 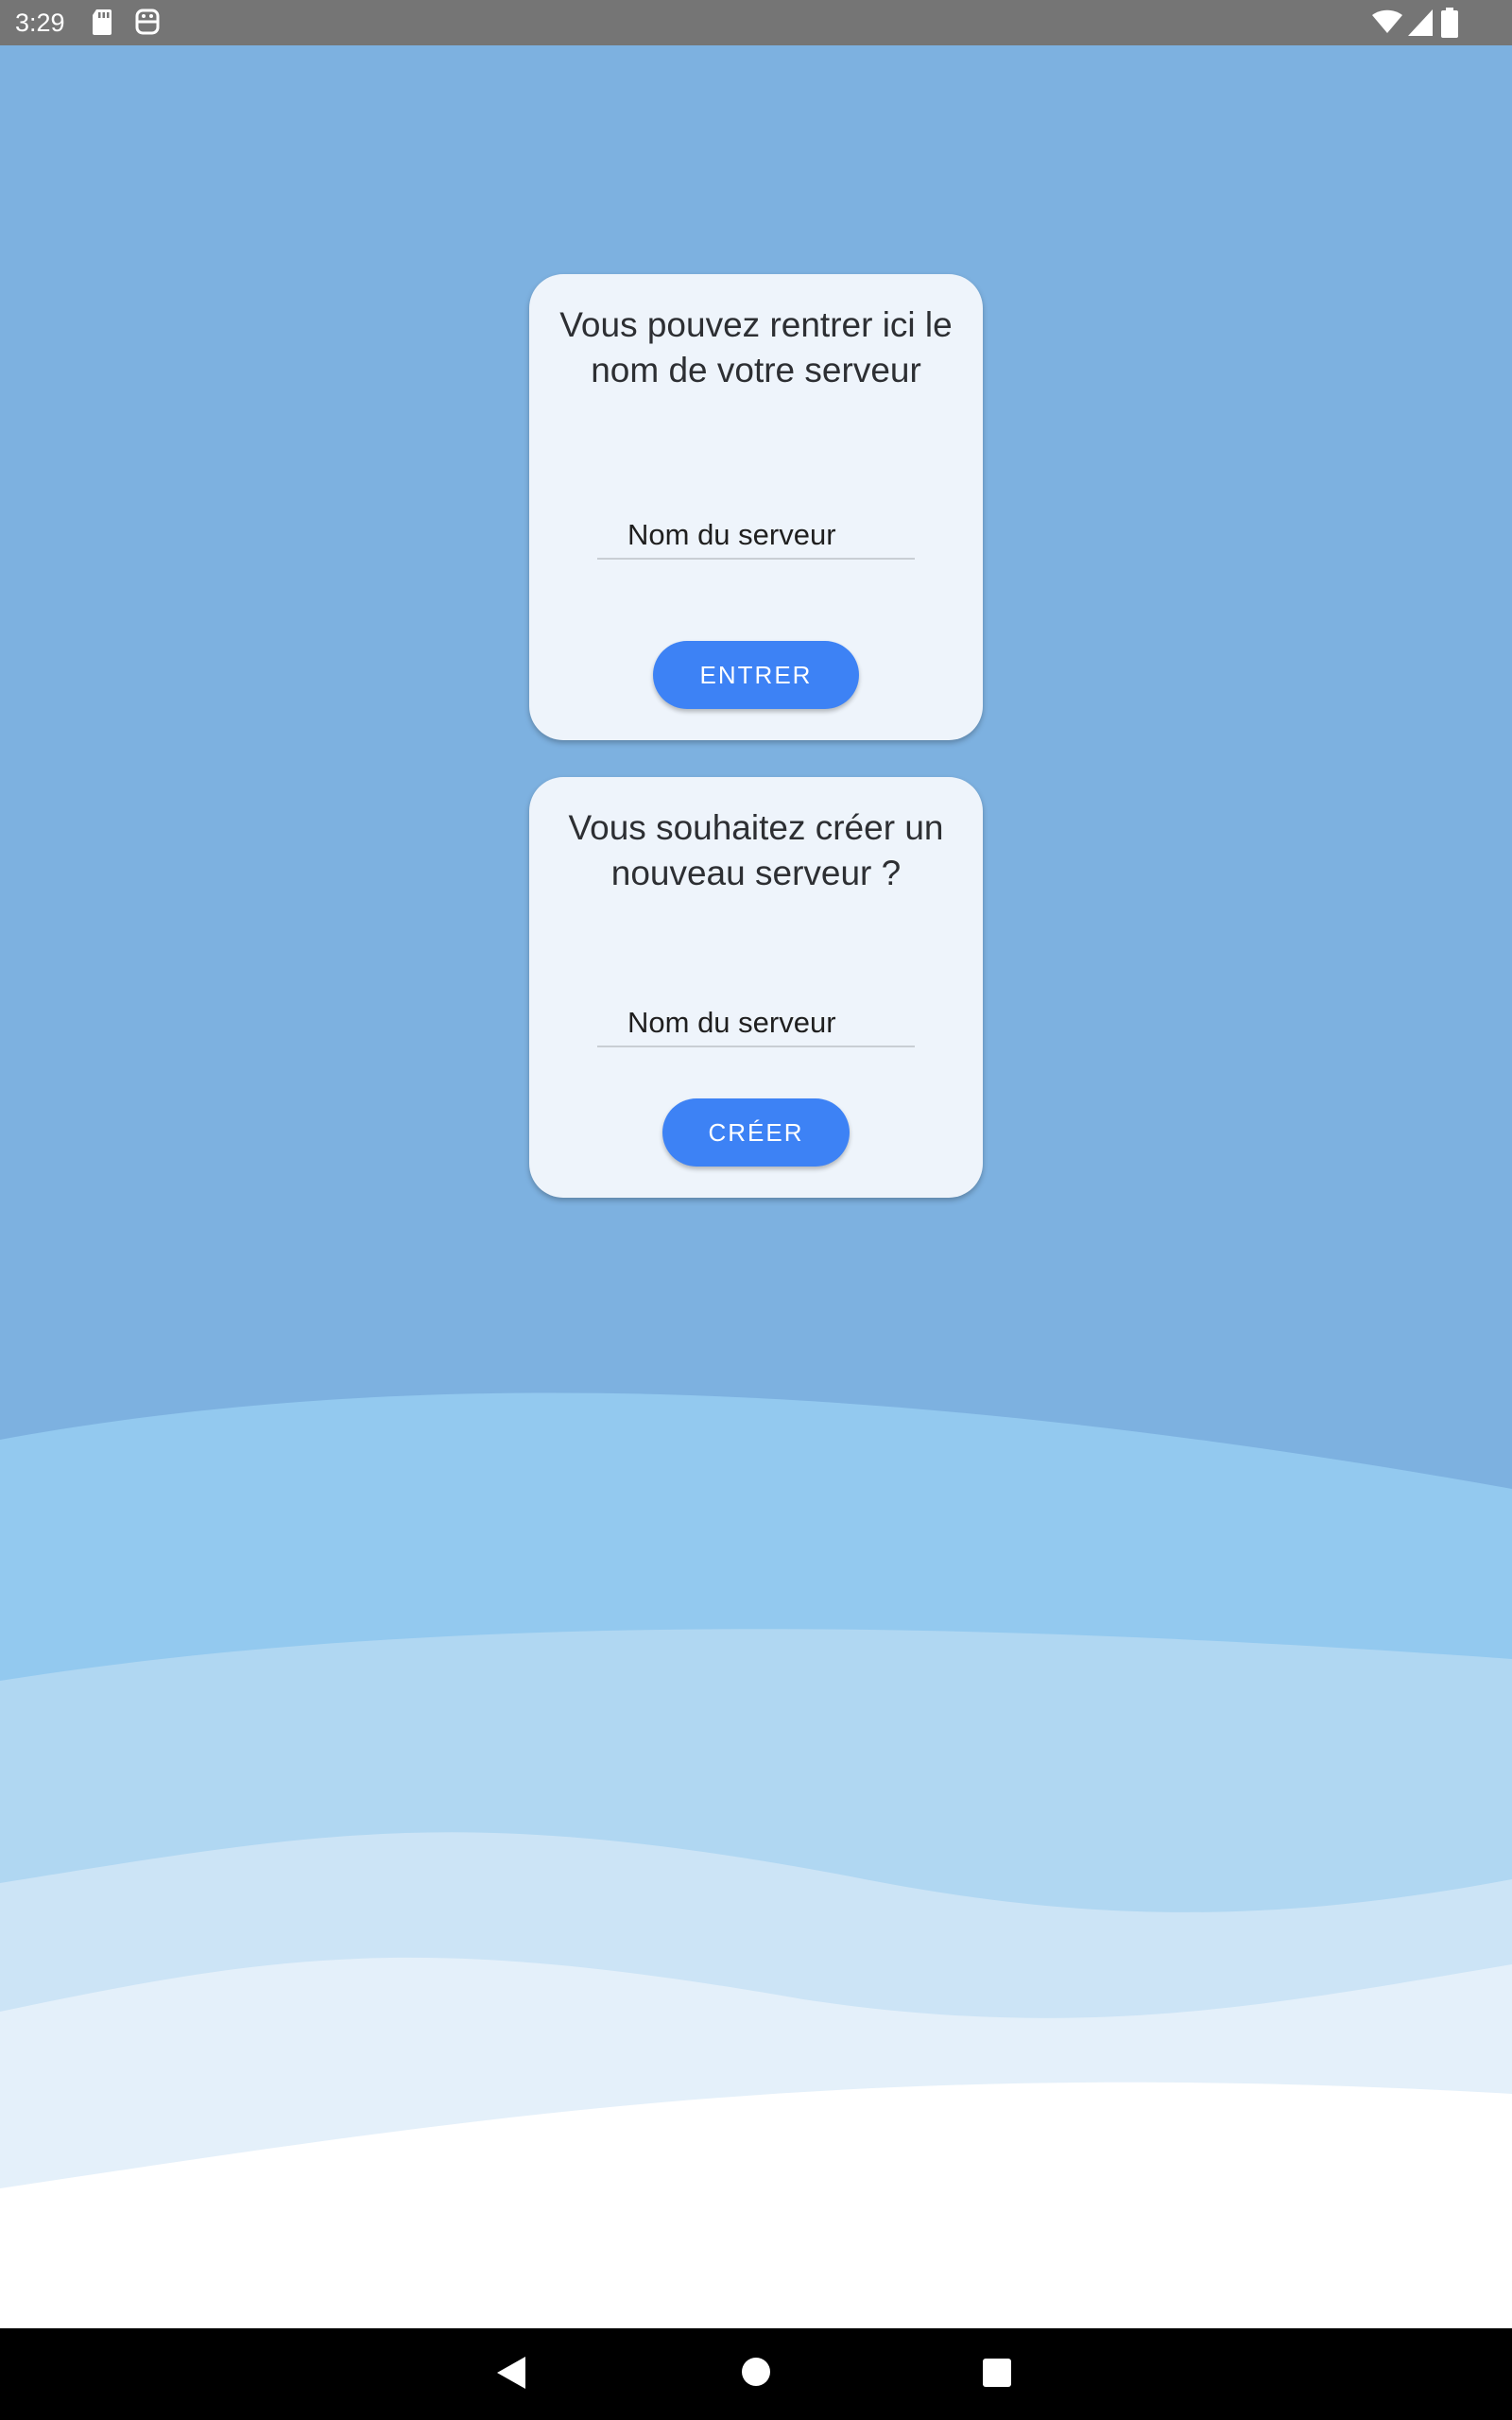 What do you see at coordinates (756, 22) in the screenshot?
I see `status-bar: 3:29` at bounding box center [756, 22].